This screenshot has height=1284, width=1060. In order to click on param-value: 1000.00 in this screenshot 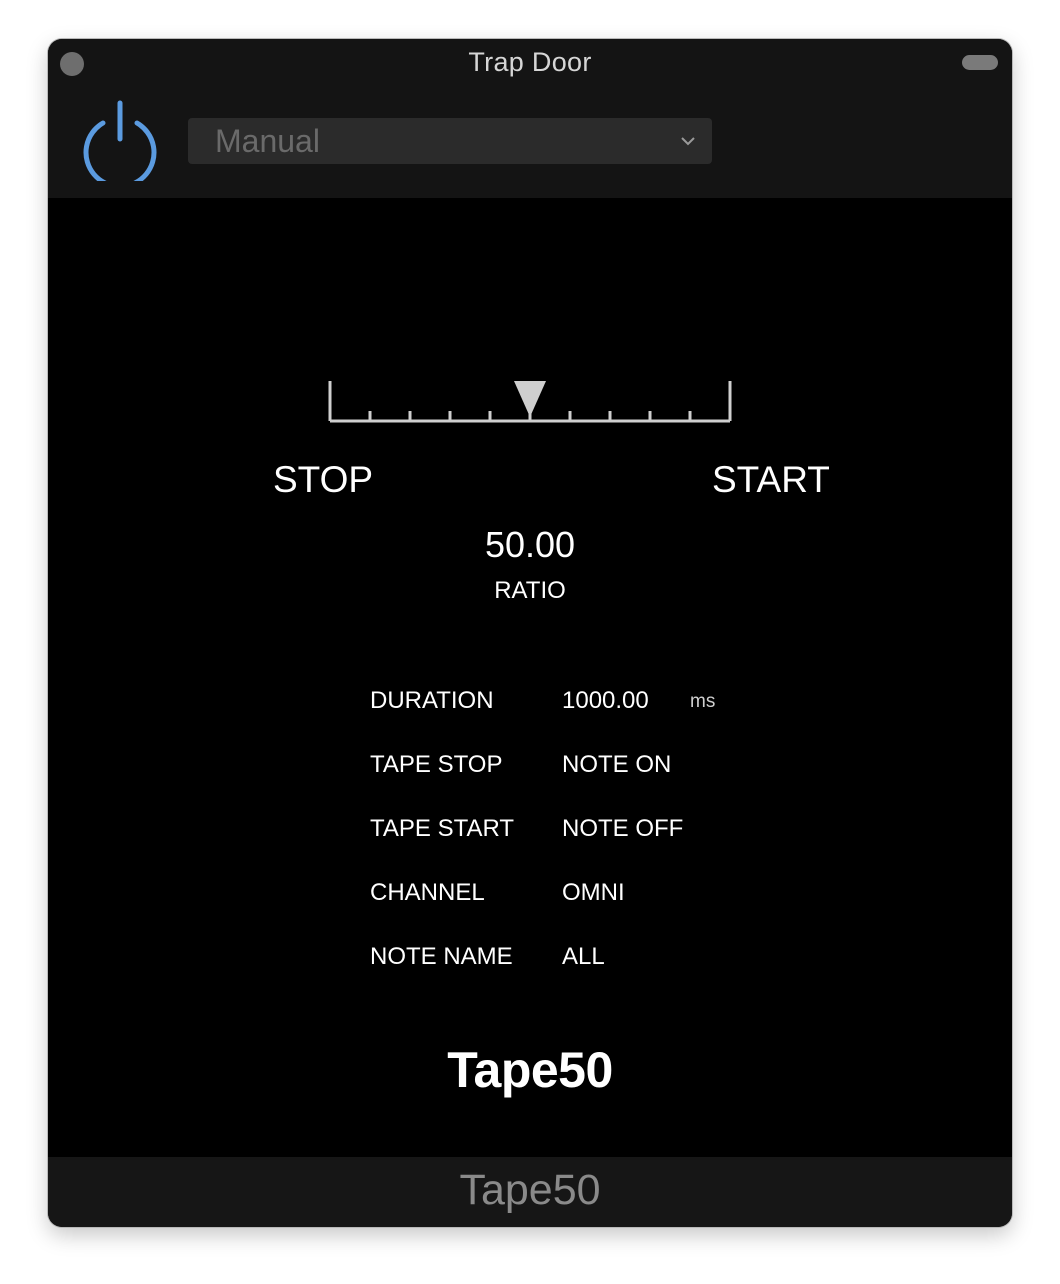, I will do `click(605, 701)`.